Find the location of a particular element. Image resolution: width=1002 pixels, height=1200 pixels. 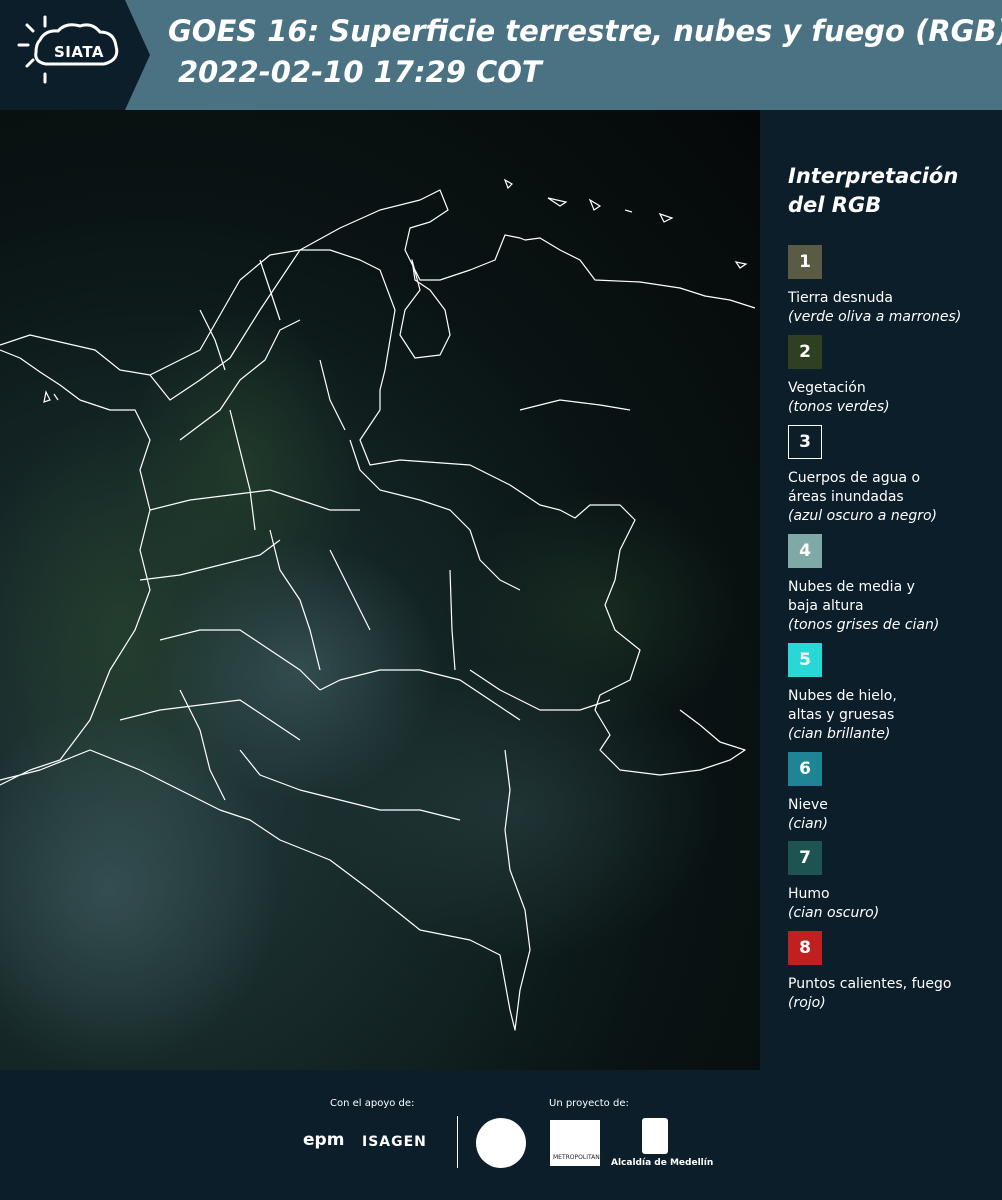

legend-desc: (cian brillante) is located at coordinates (839, 734).